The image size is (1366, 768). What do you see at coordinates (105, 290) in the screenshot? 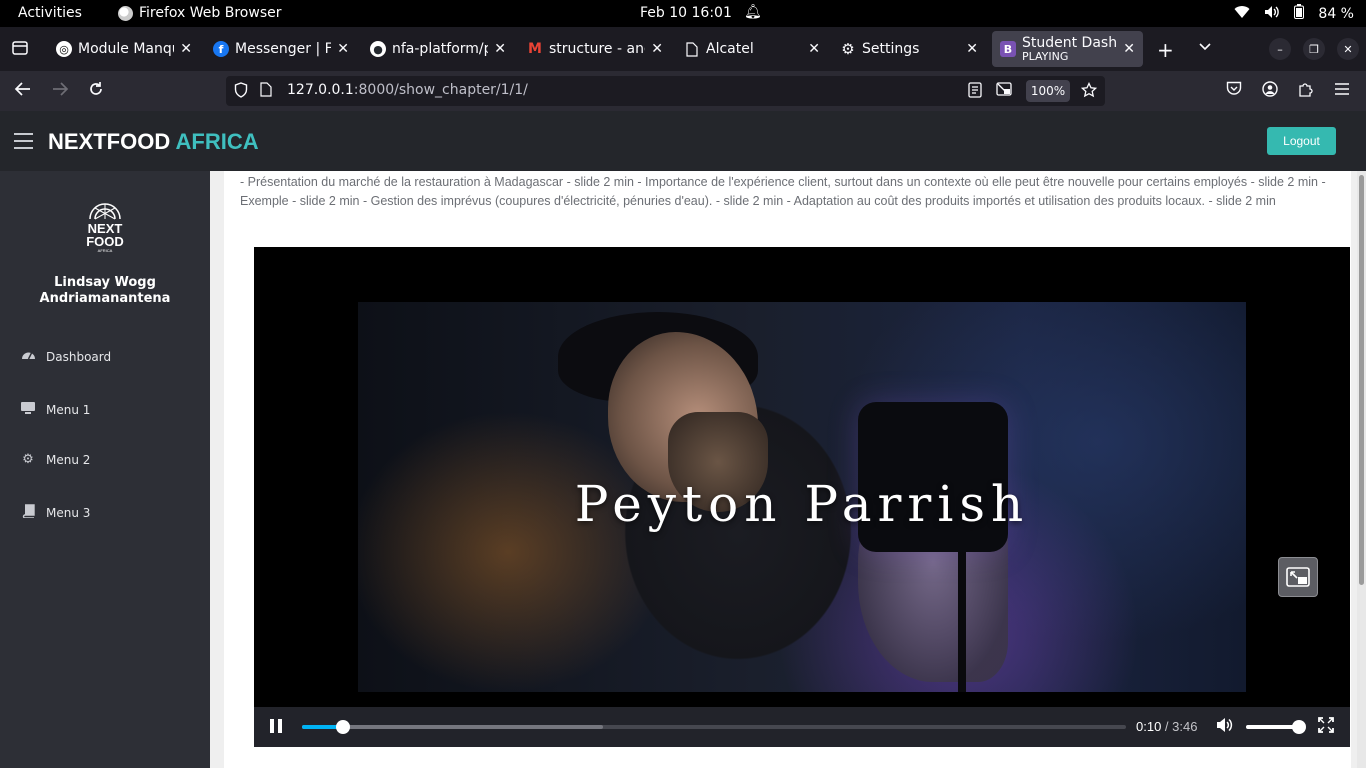
I see `user-name: Lindsay Wogg Andriamanantena` at bounding box center [105, 290].